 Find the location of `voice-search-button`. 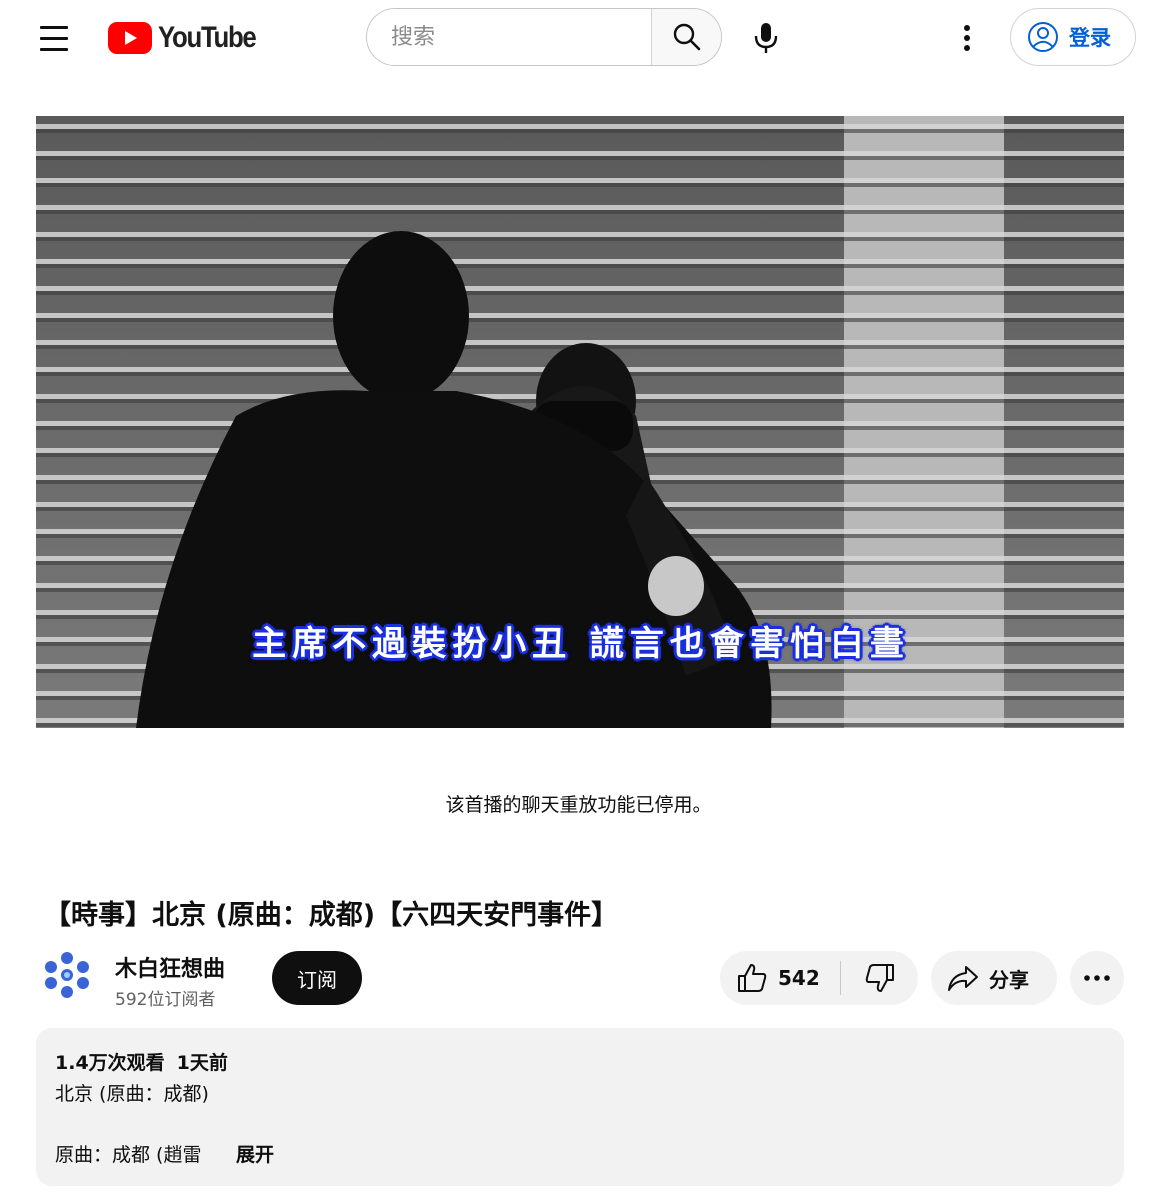

voice-search-button is located at coordinates (766, 38).